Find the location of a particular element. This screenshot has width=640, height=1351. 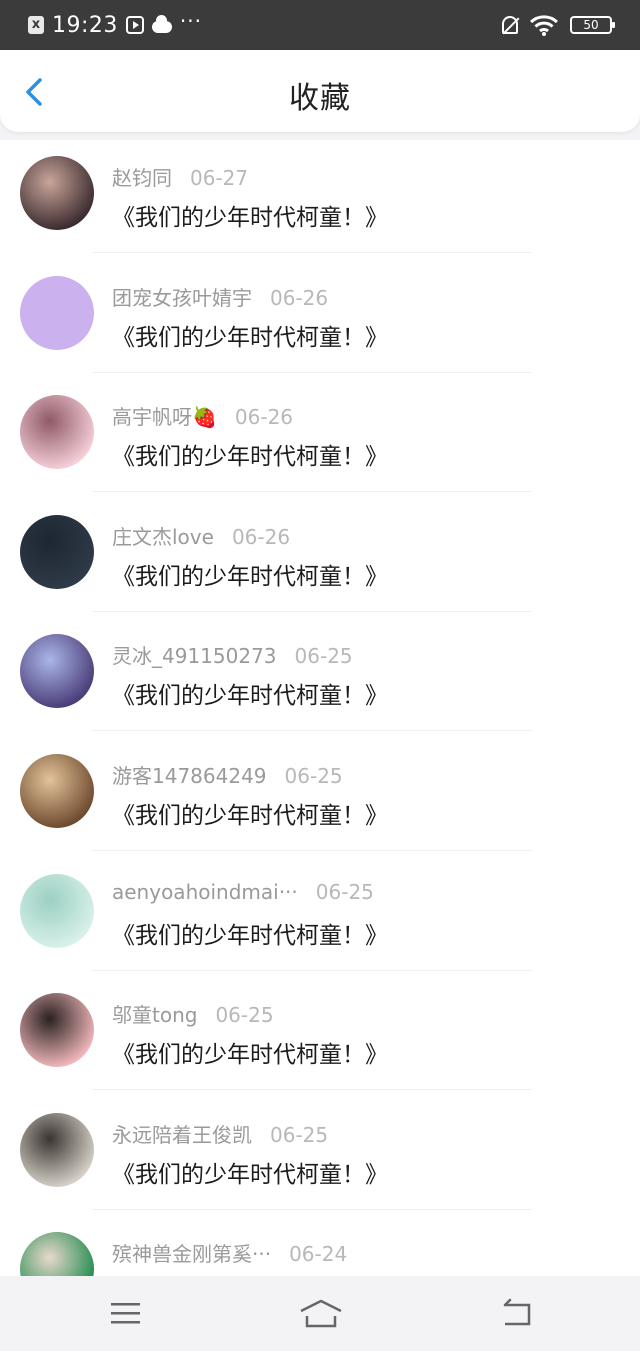

user-name: 庄文杰love is located at coordinates (163, 537).